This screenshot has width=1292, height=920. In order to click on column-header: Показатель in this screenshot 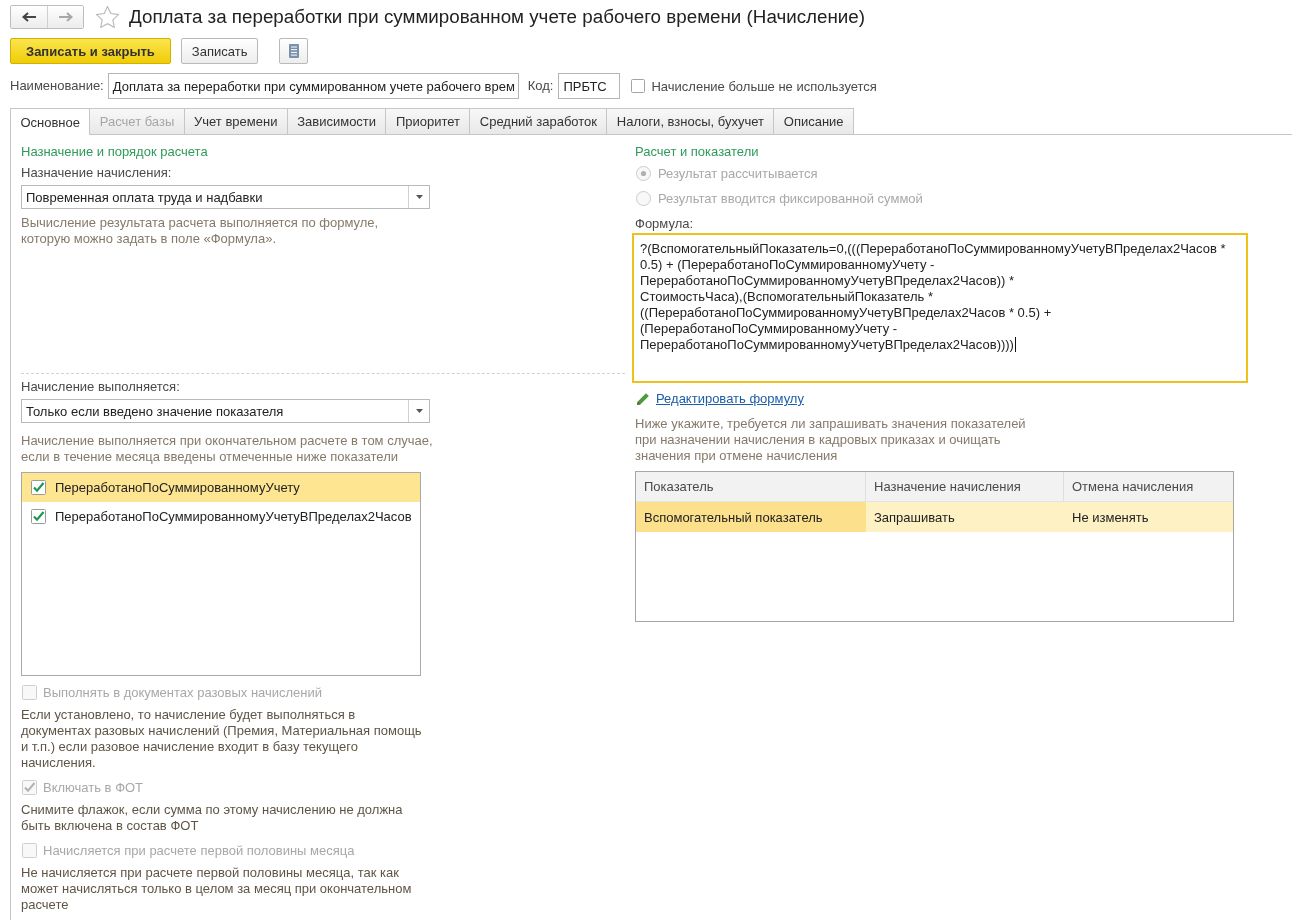, I will do `click(751, 486)`.